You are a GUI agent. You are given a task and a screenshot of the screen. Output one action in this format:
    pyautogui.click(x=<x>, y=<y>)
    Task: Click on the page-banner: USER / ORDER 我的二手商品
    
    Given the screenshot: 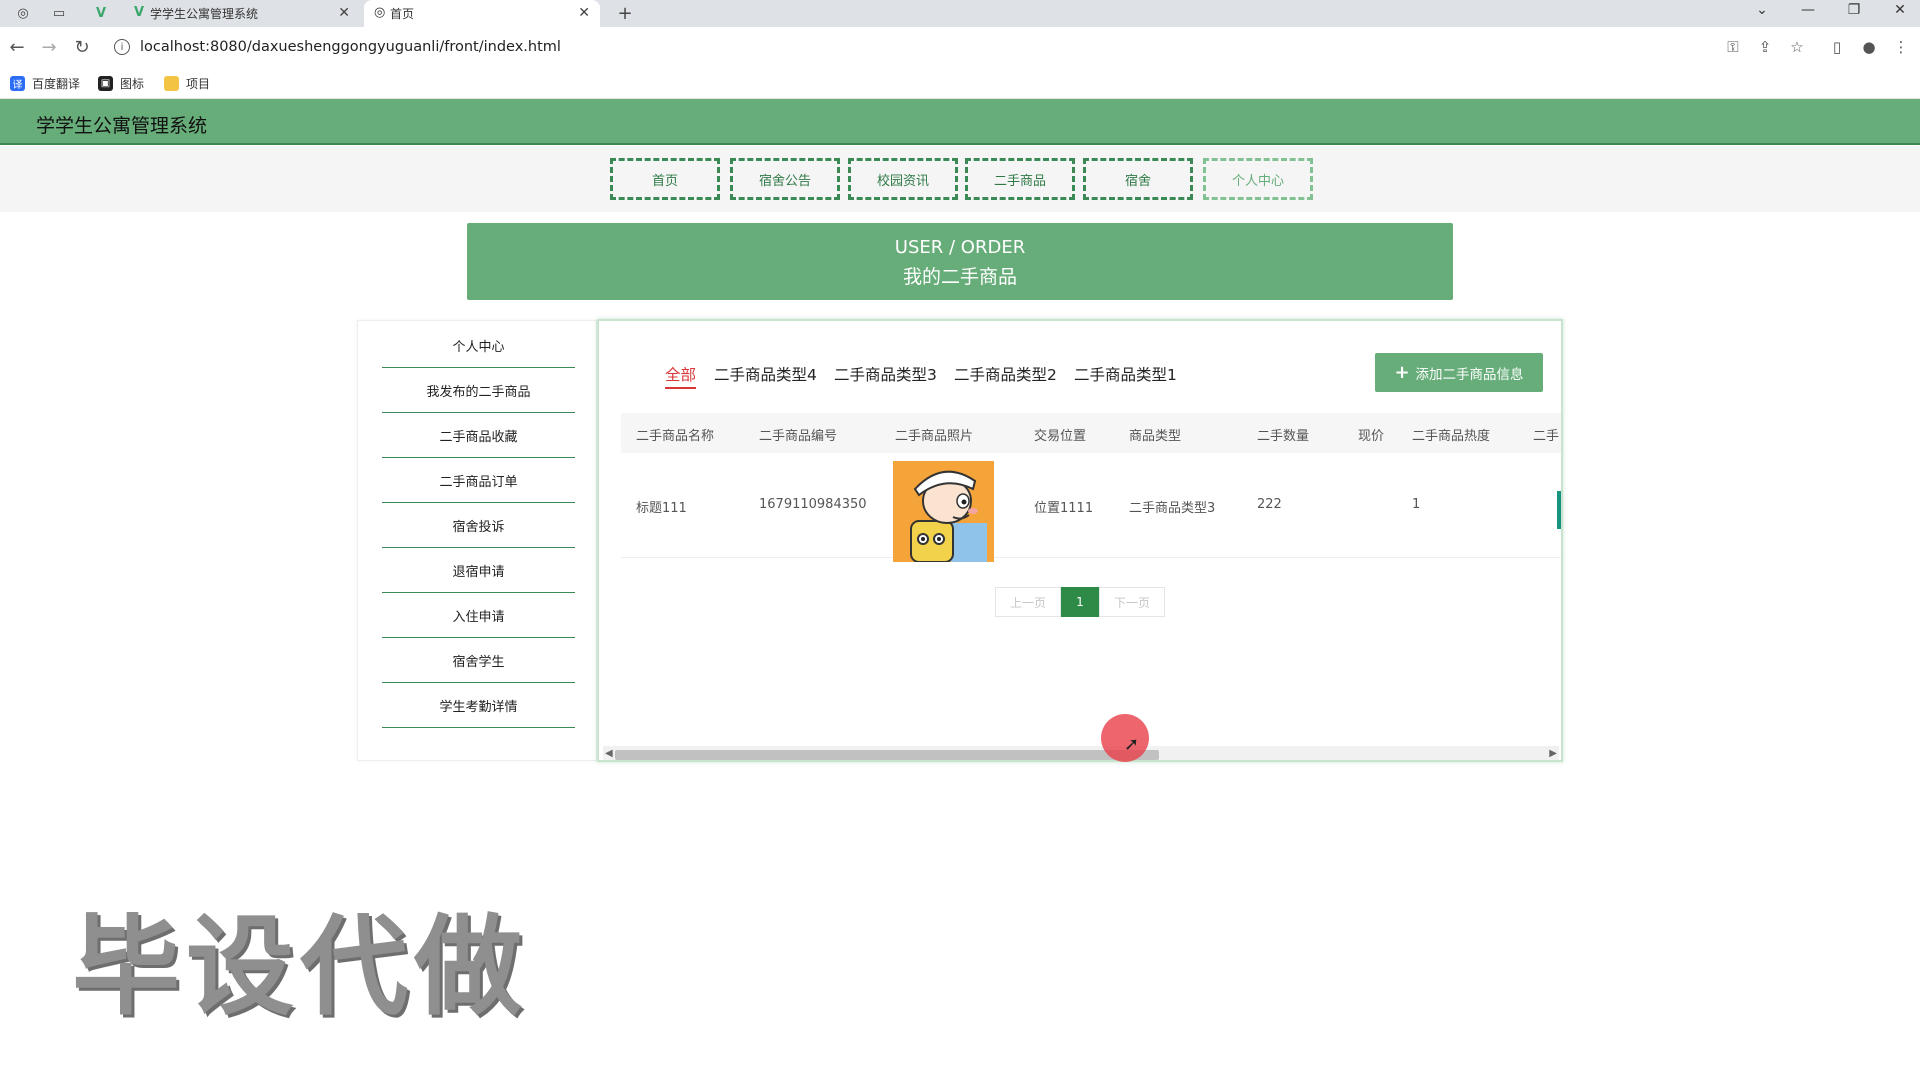 What is the action you would take?
    pyautogui.click(x=960, y=261)
    